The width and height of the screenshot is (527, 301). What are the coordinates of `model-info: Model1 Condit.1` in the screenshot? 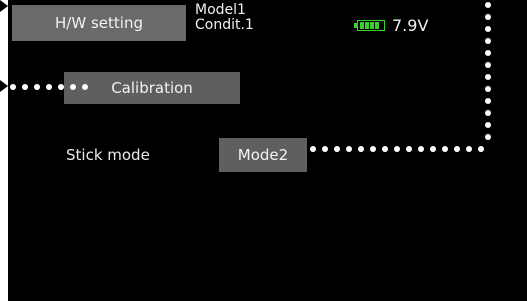 It's located at (224, 18).